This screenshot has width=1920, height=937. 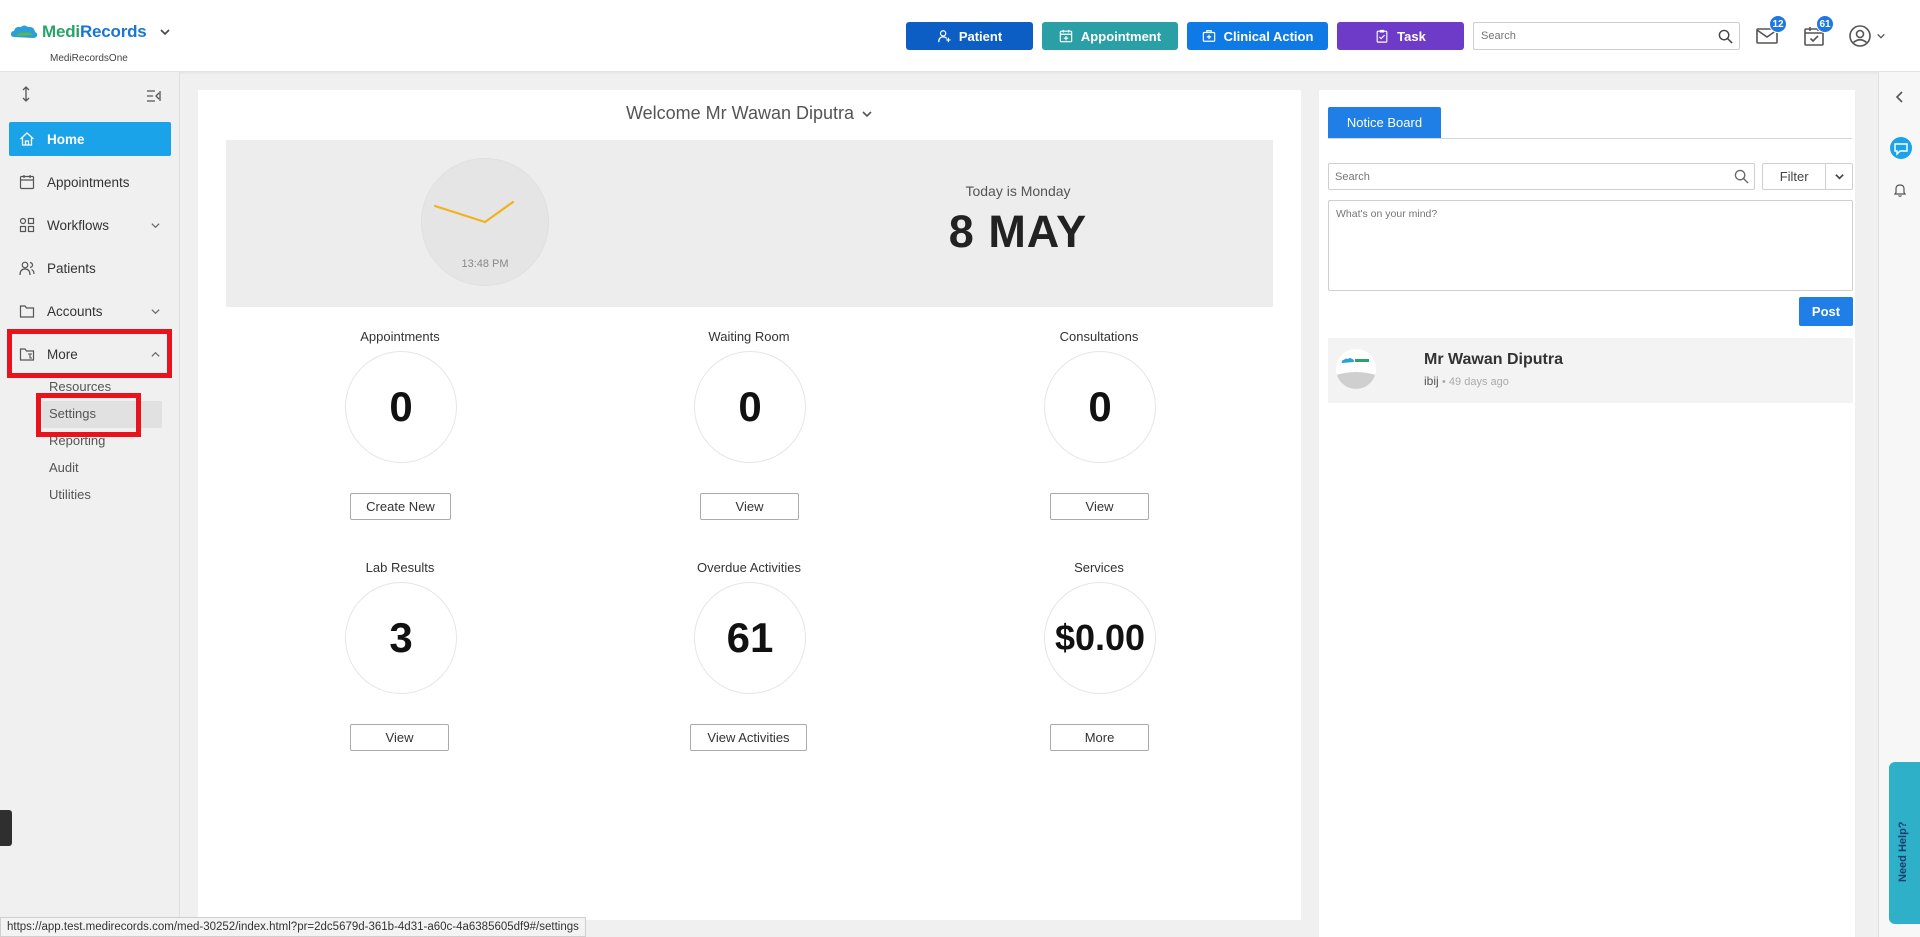 I want to click on welcome-heading: Welcome Mr Wawan Diputra, so click(x=749, y=113).